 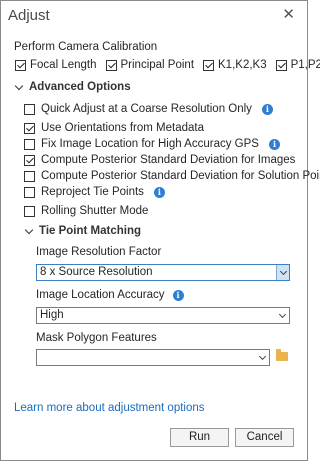 I want to click on mask-polygon-label: Mask Polygon Features, so click(x=96, y=338).